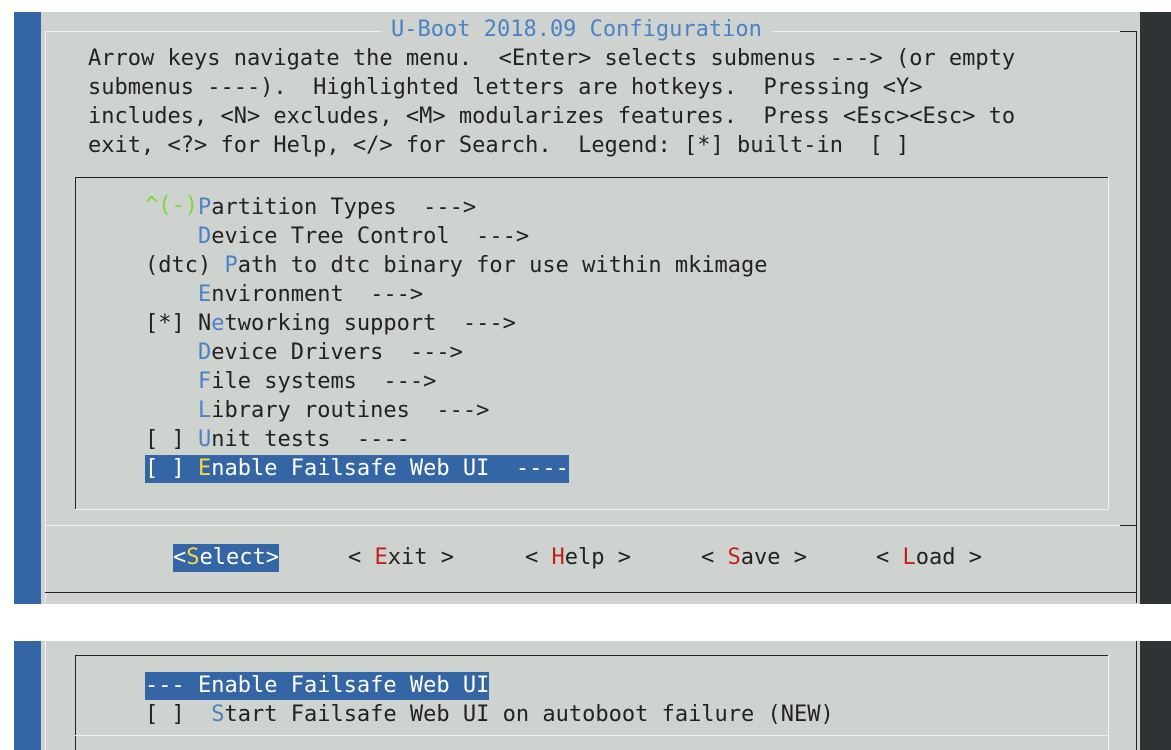  What do you see at coordinates (420, 557) in the screenshot?
I see `button-text: xit >` at bounding box center [420, 557].